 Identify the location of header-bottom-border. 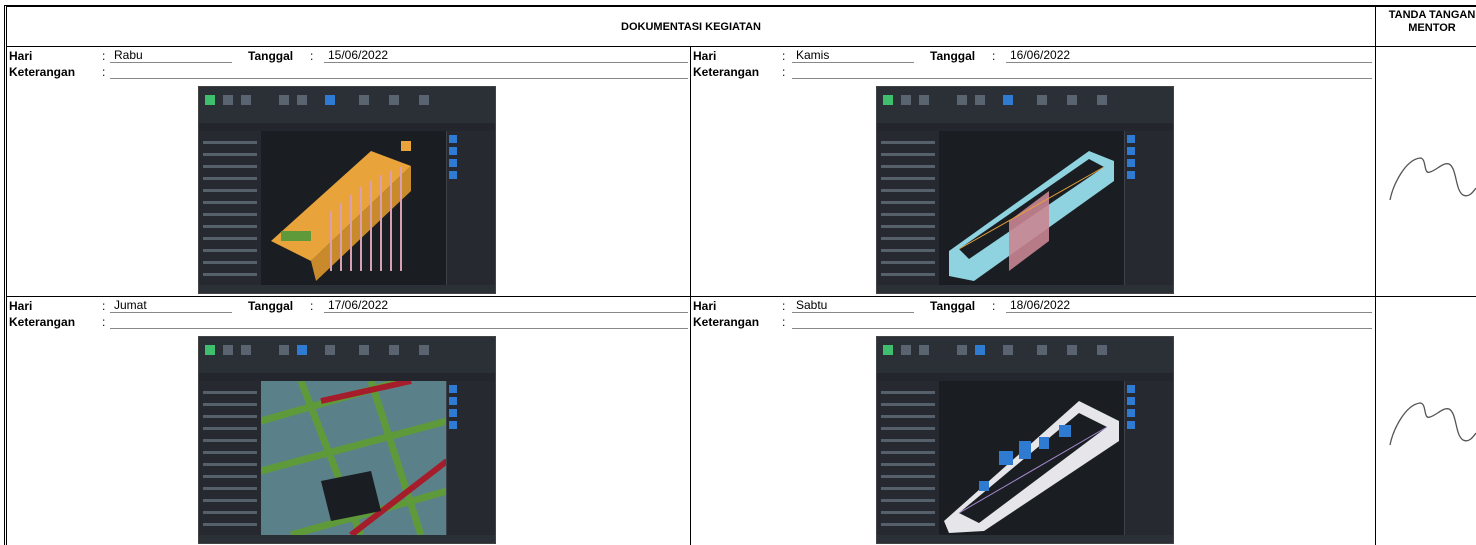
(741, 46).